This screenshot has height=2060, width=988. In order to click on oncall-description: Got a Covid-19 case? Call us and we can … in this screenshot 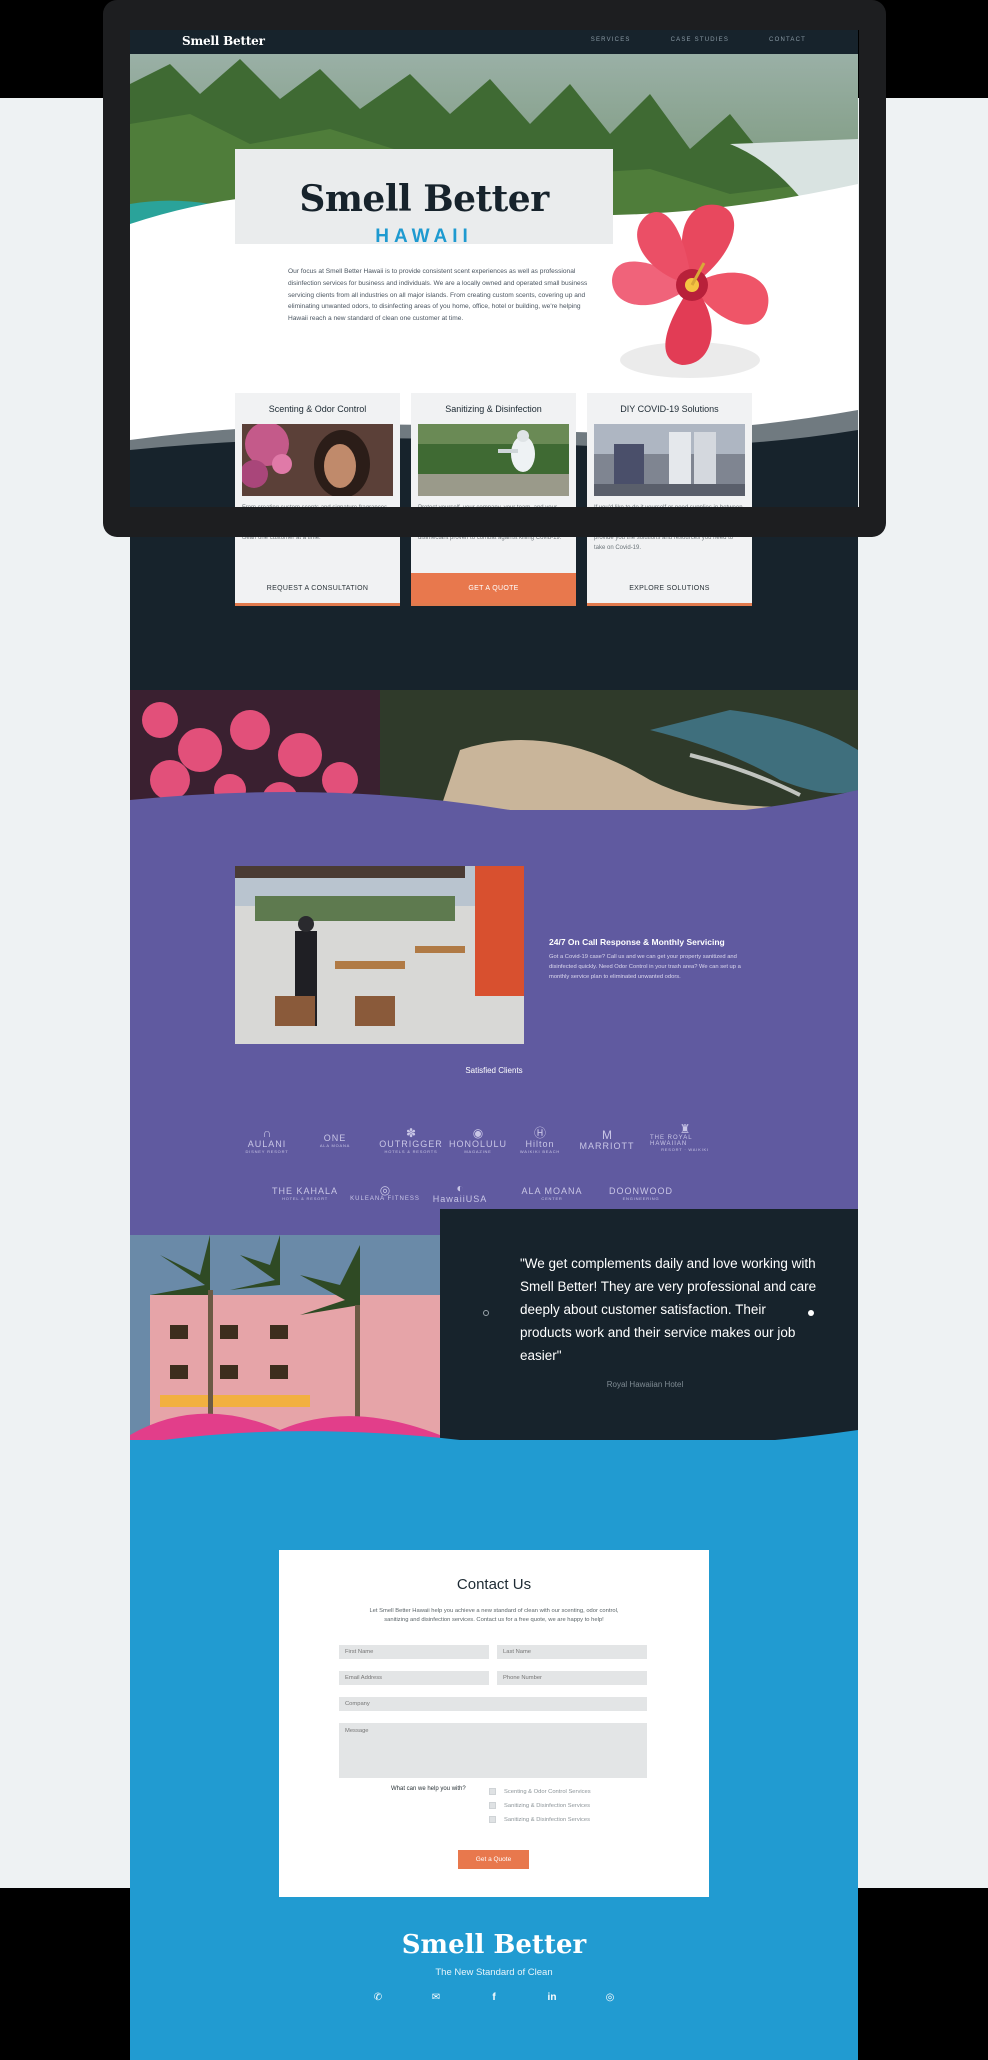, I will do `click(645, 967)`.